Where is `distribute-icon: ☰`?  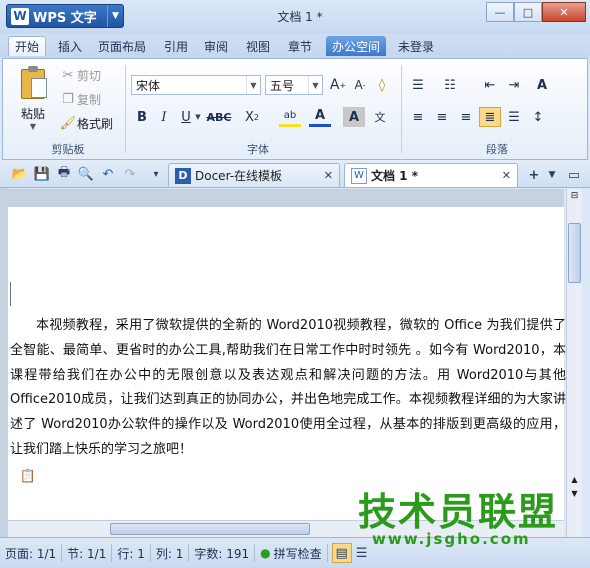 distribute-icon: ☰ is located at coordinates (514, 117).